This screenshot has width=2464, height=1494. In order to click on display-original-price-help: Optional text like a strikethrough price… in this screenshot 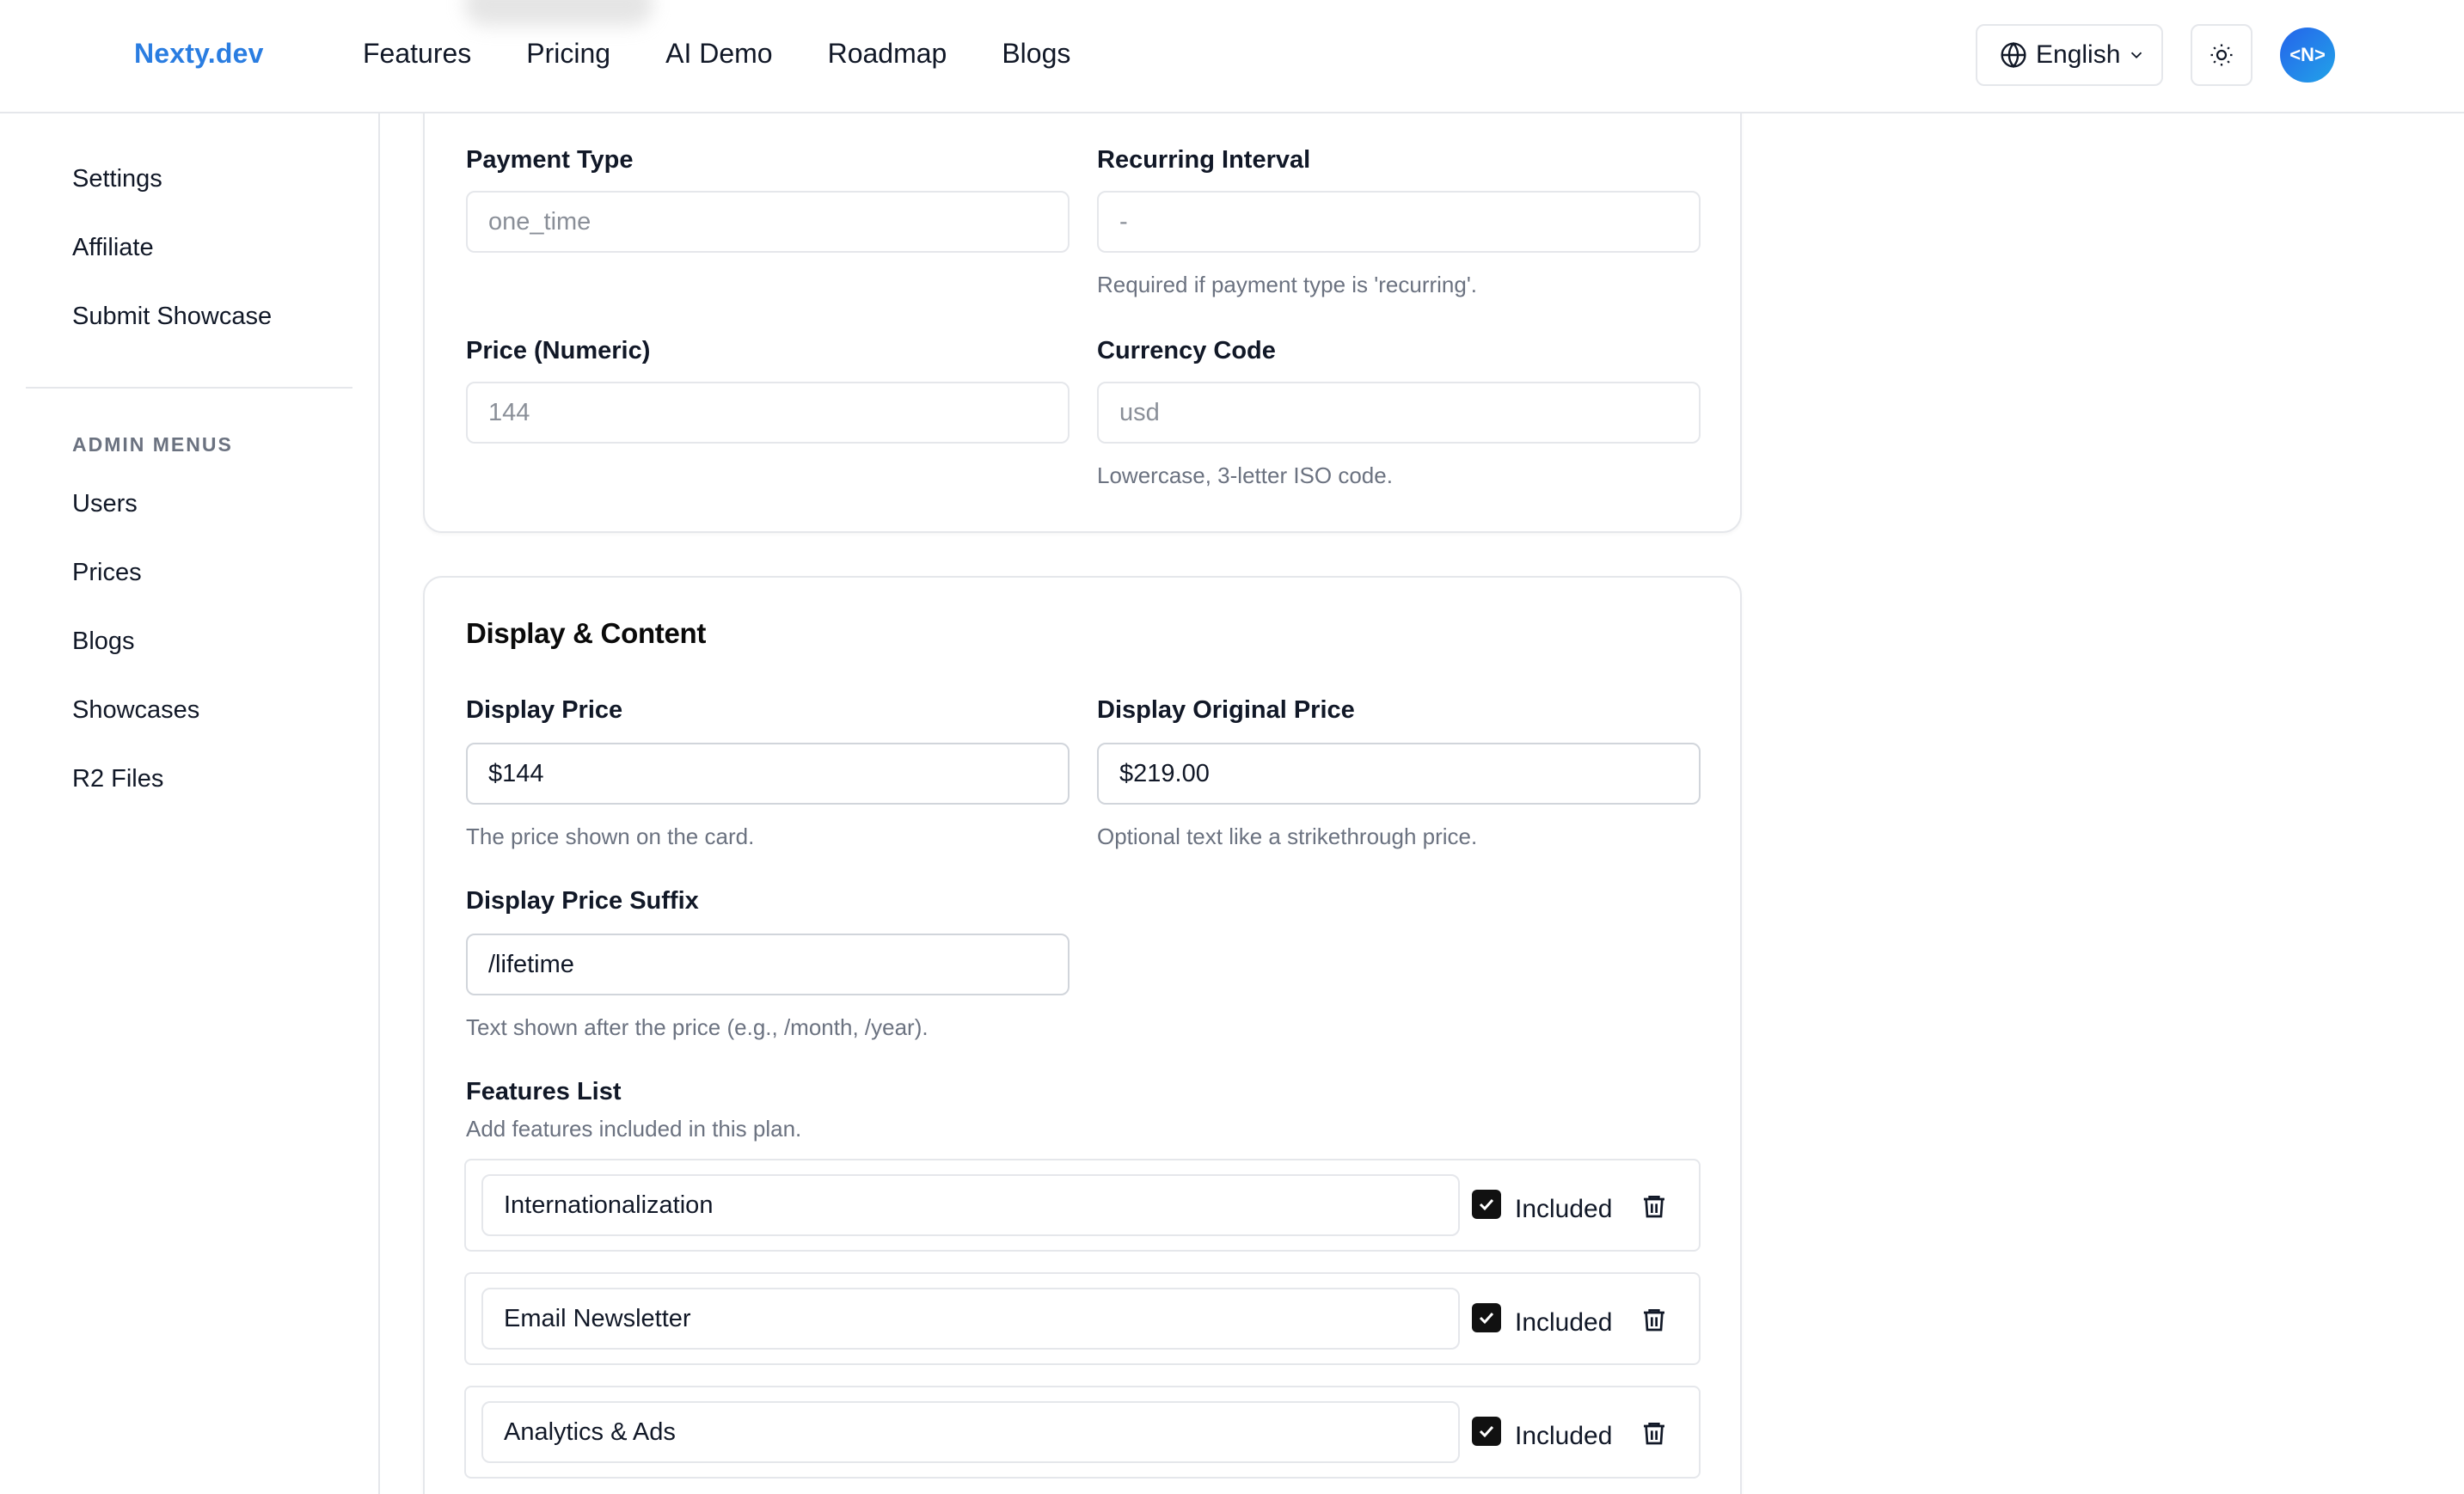, I will do `click(1287, 836)`.